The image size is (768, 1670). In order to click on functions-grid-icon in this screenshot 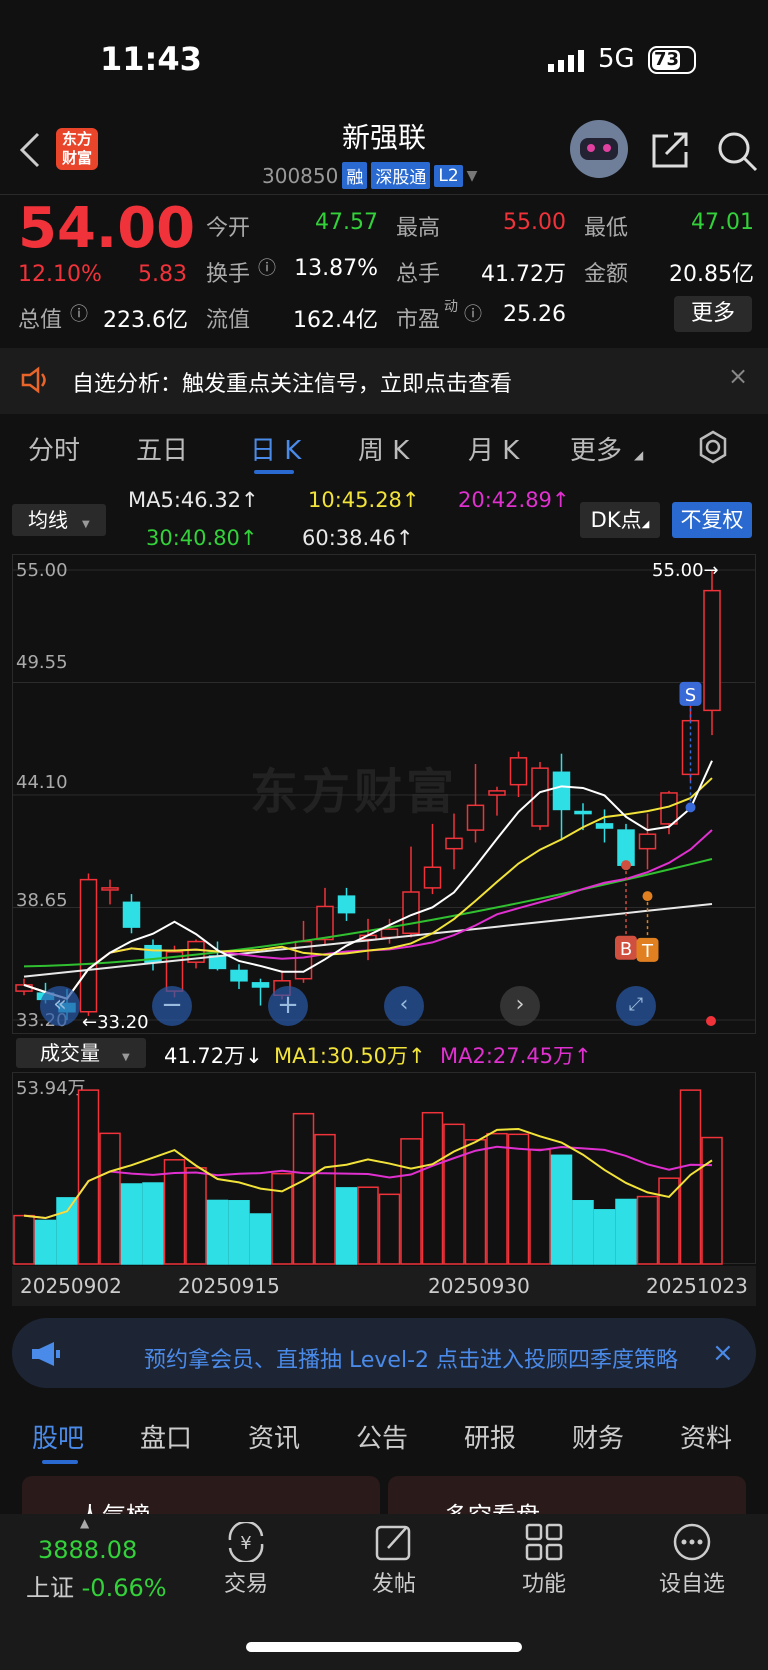, I will do `click(544, 1542)`.